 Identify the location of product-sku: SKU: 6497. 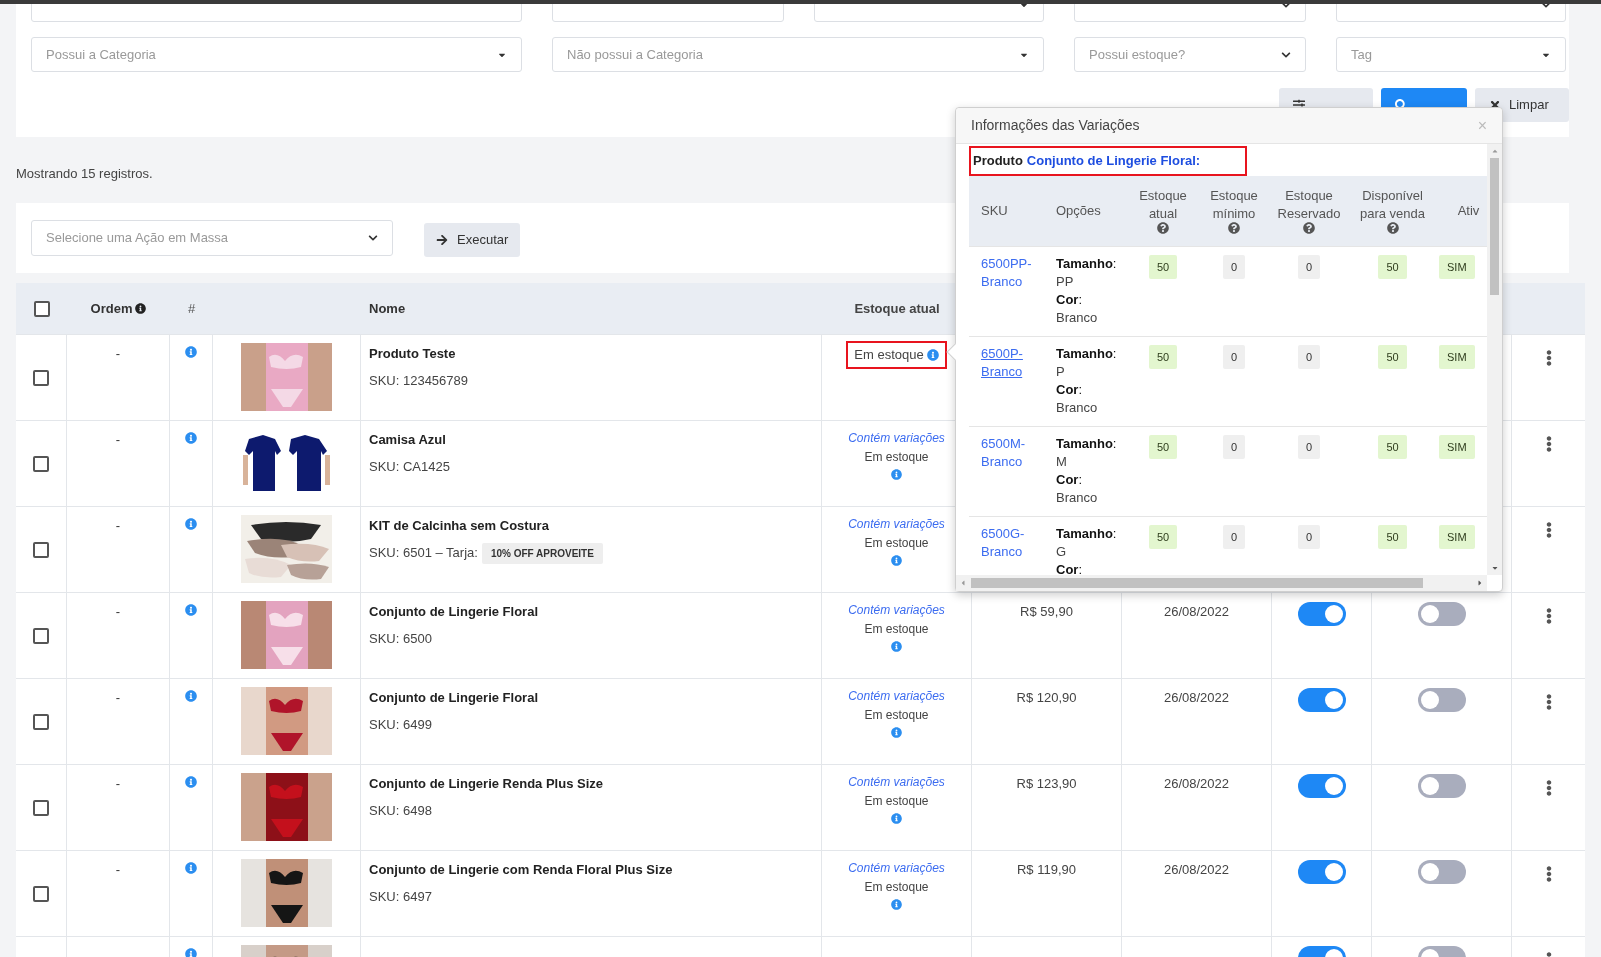
(400, 896).